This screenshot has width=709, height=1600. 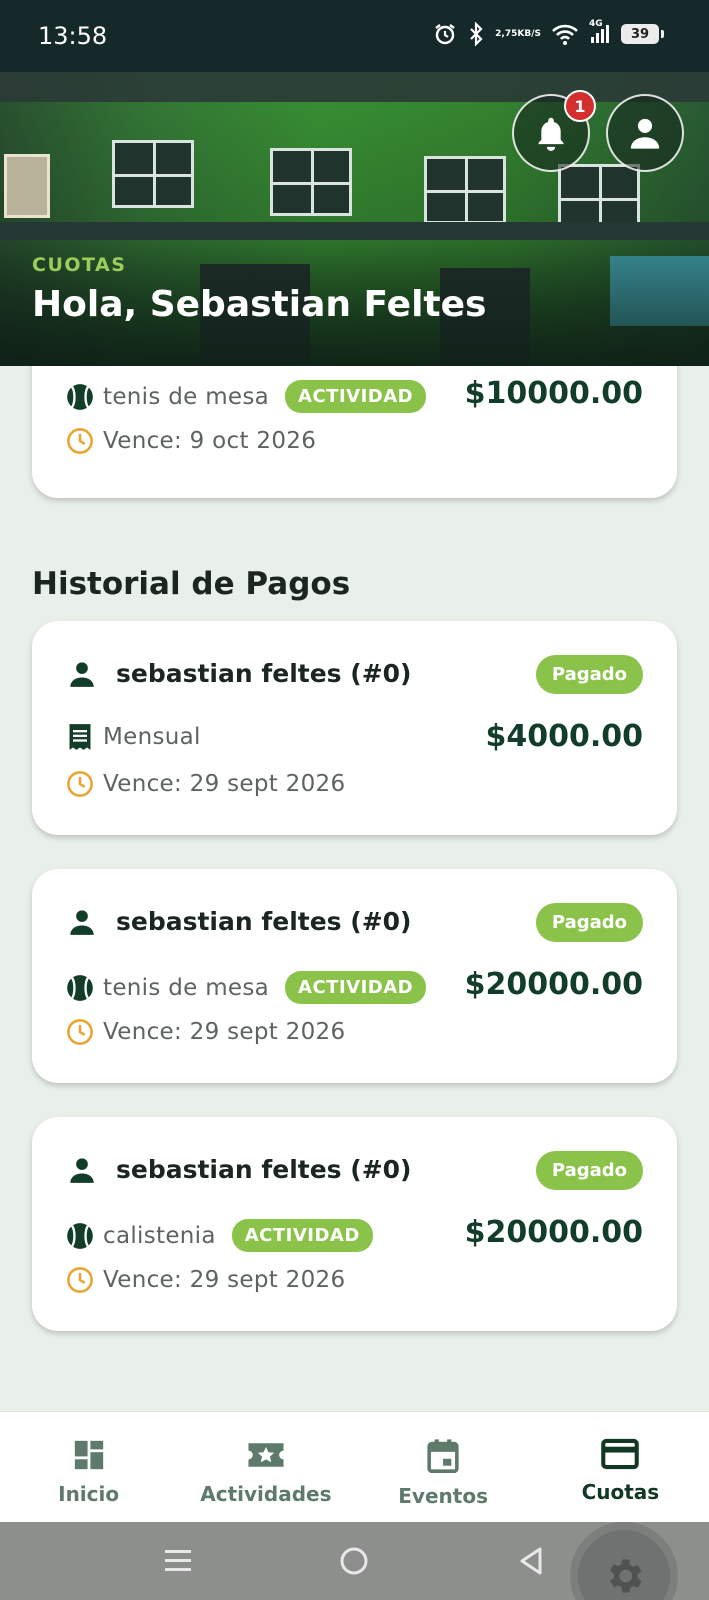 I want to click on bell-icon, so click(x=551, y=134).